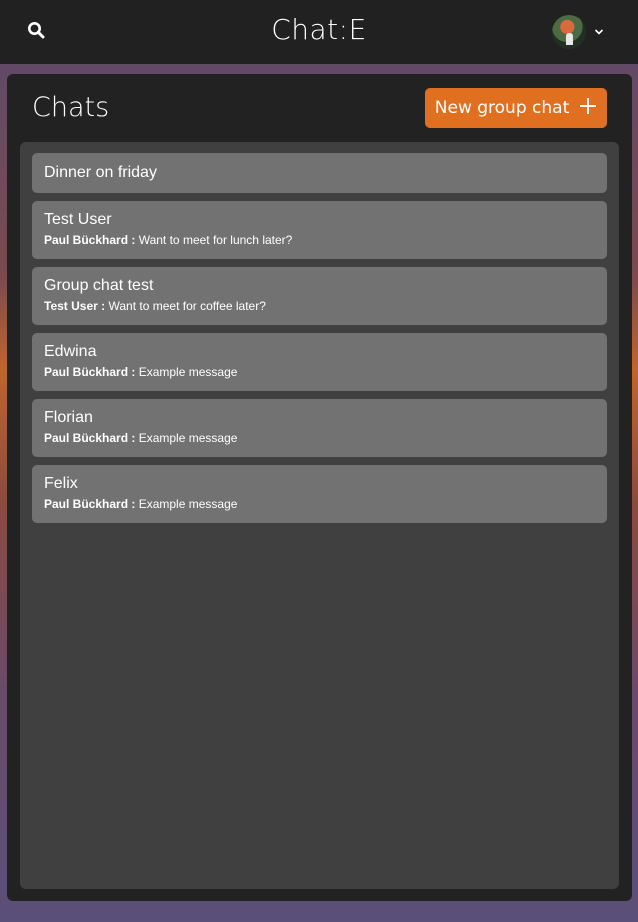 This screenshot has width=638, height=922. Describe the element at coordinates (99, 285) in the screenshot. I see `chat-name: Group chat test` at that location.